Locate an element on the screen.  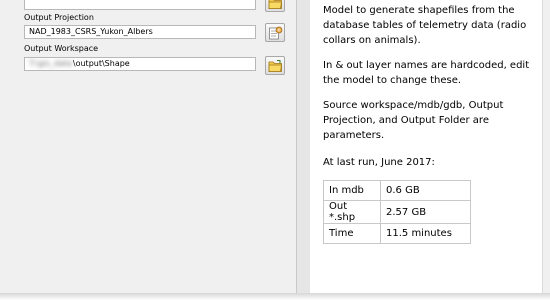
output-projection-value: NAD_1983_CSRS_Yukon_Albers is located at coordinates (91, 31).